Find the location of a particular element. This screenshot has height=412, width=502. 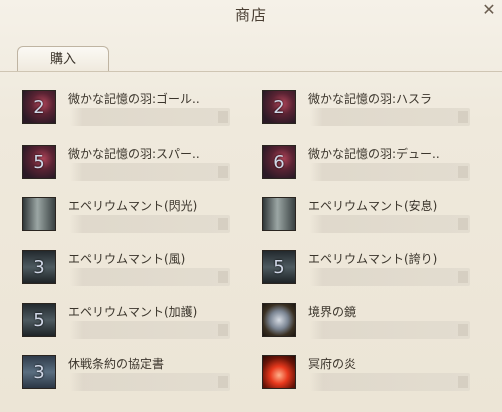

close-icon: ✕ is located at coordinates (489, 10).